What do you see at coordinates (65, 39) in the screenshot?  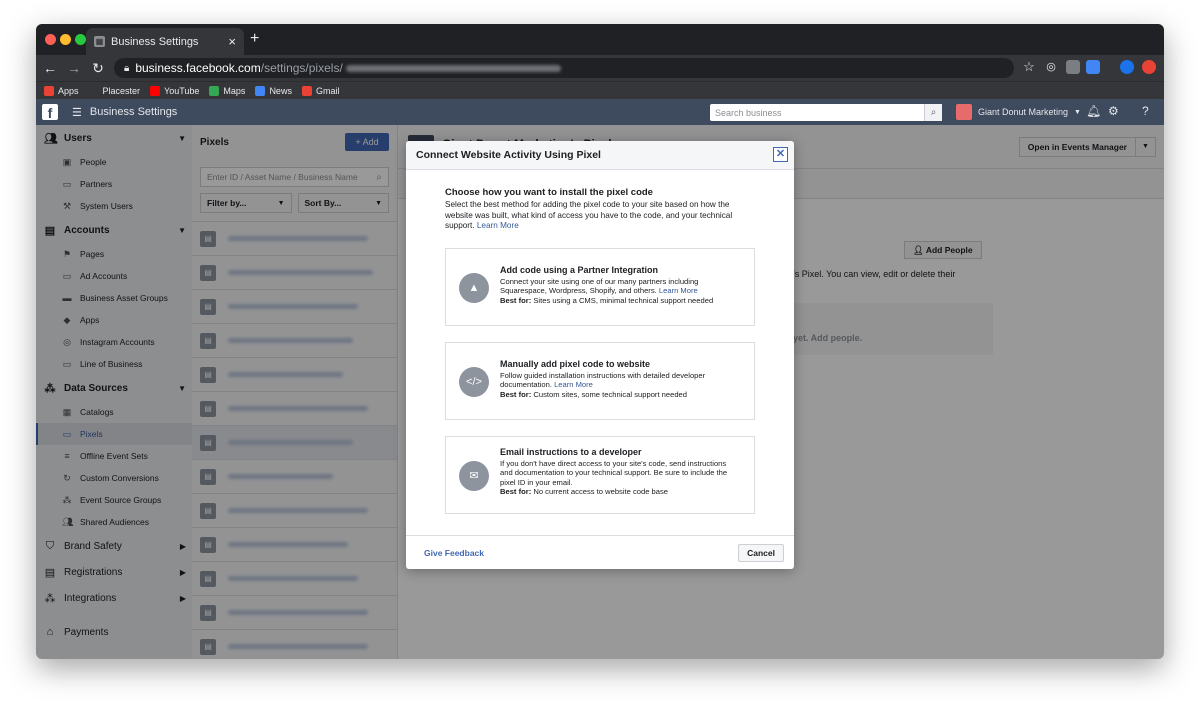 I see `minimize-window-button` at bounding box center [65, 39].